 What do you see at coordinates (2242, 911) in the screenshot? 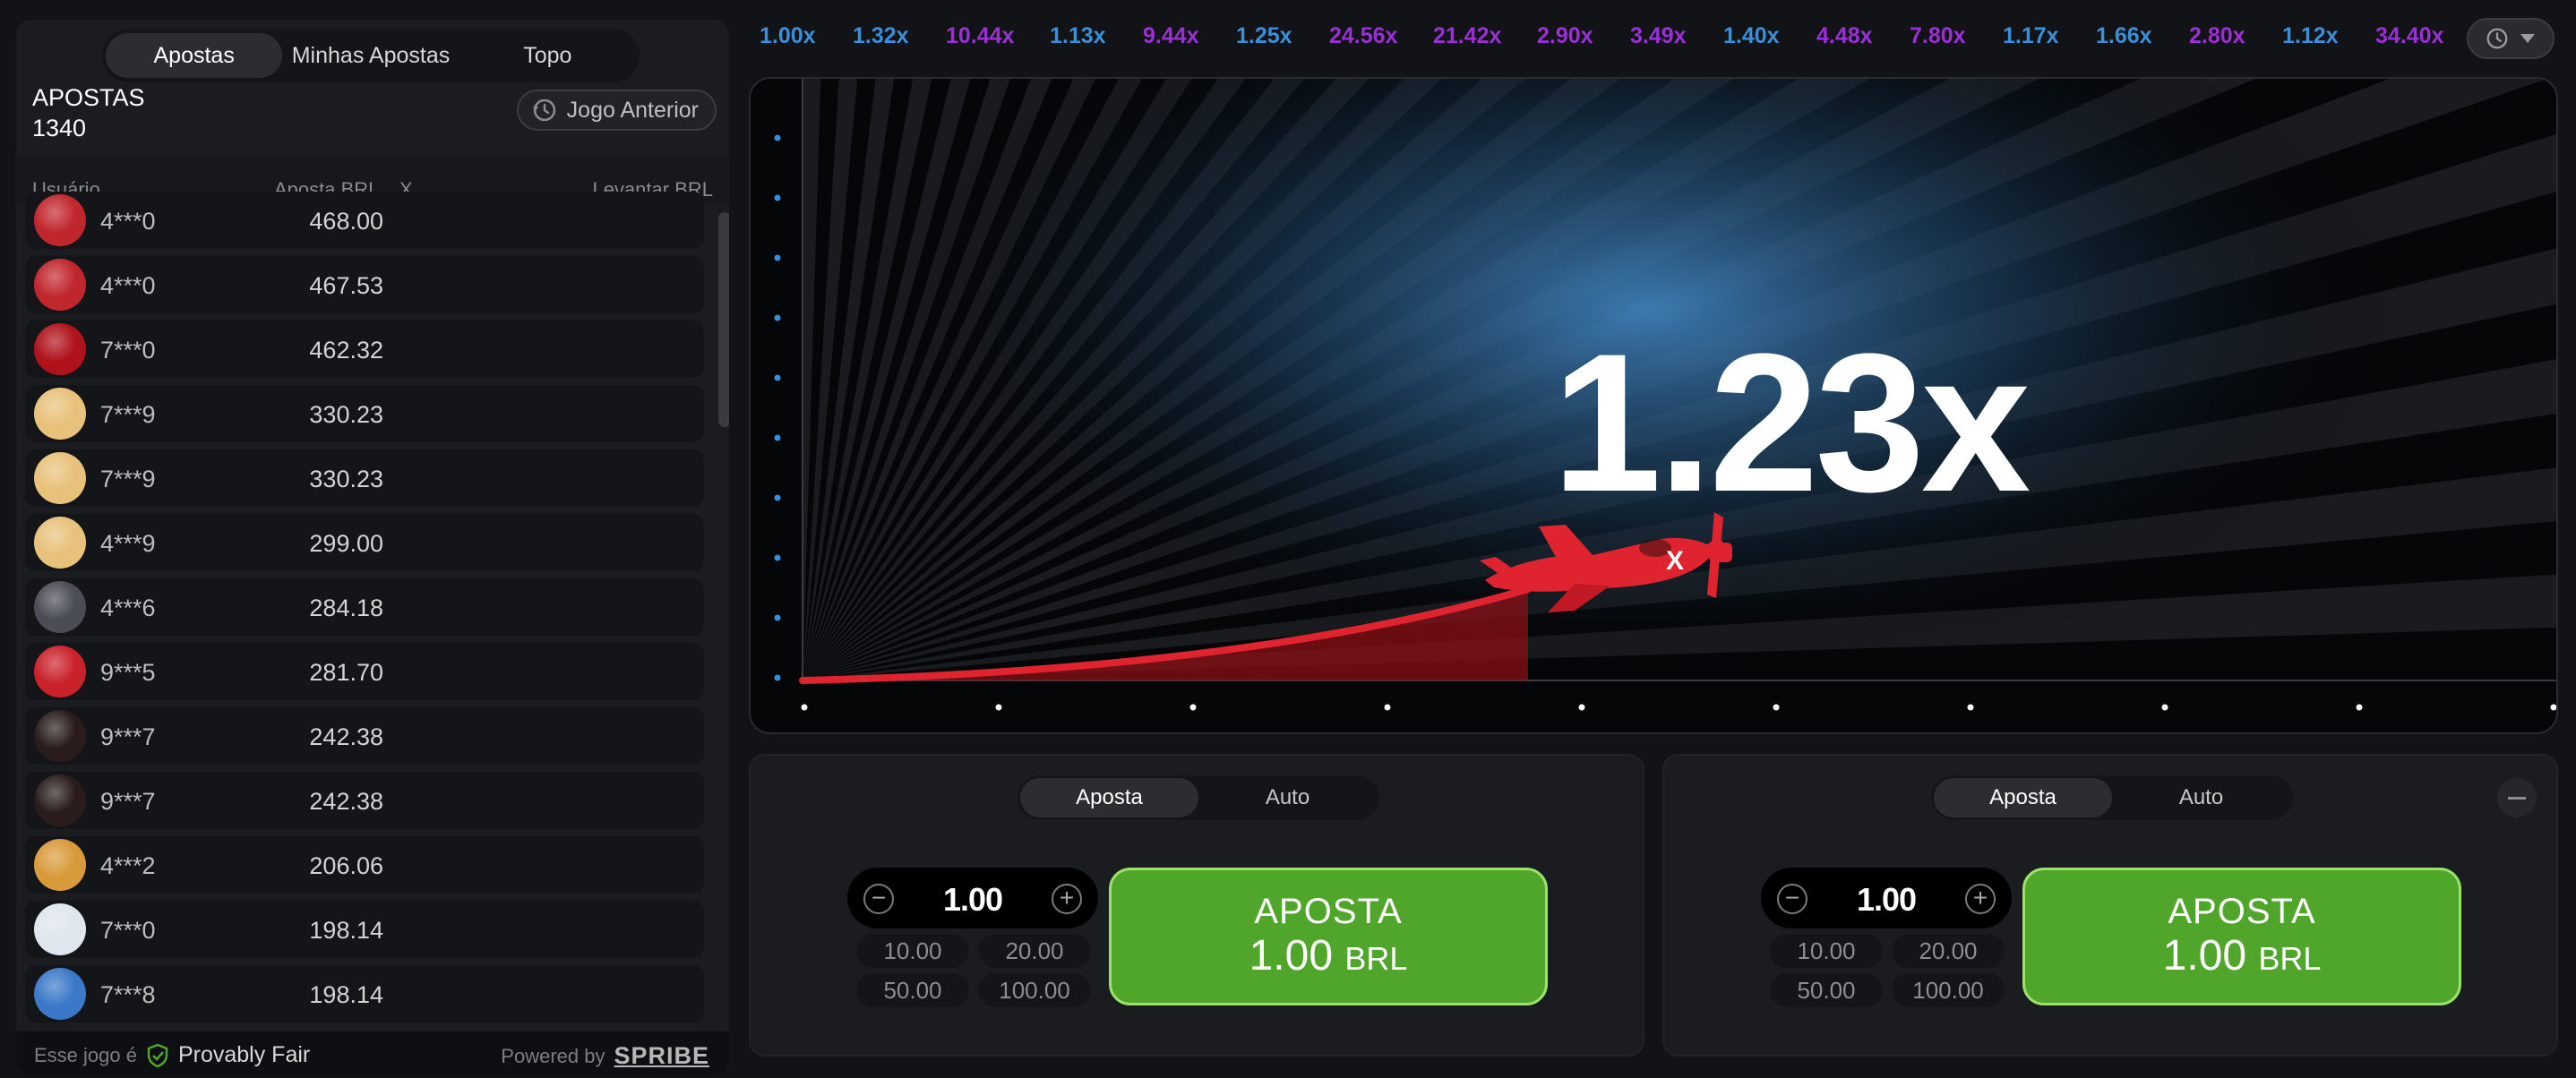
I see `bet-button-title: APOSTA` at bounding box center [2242, 911].